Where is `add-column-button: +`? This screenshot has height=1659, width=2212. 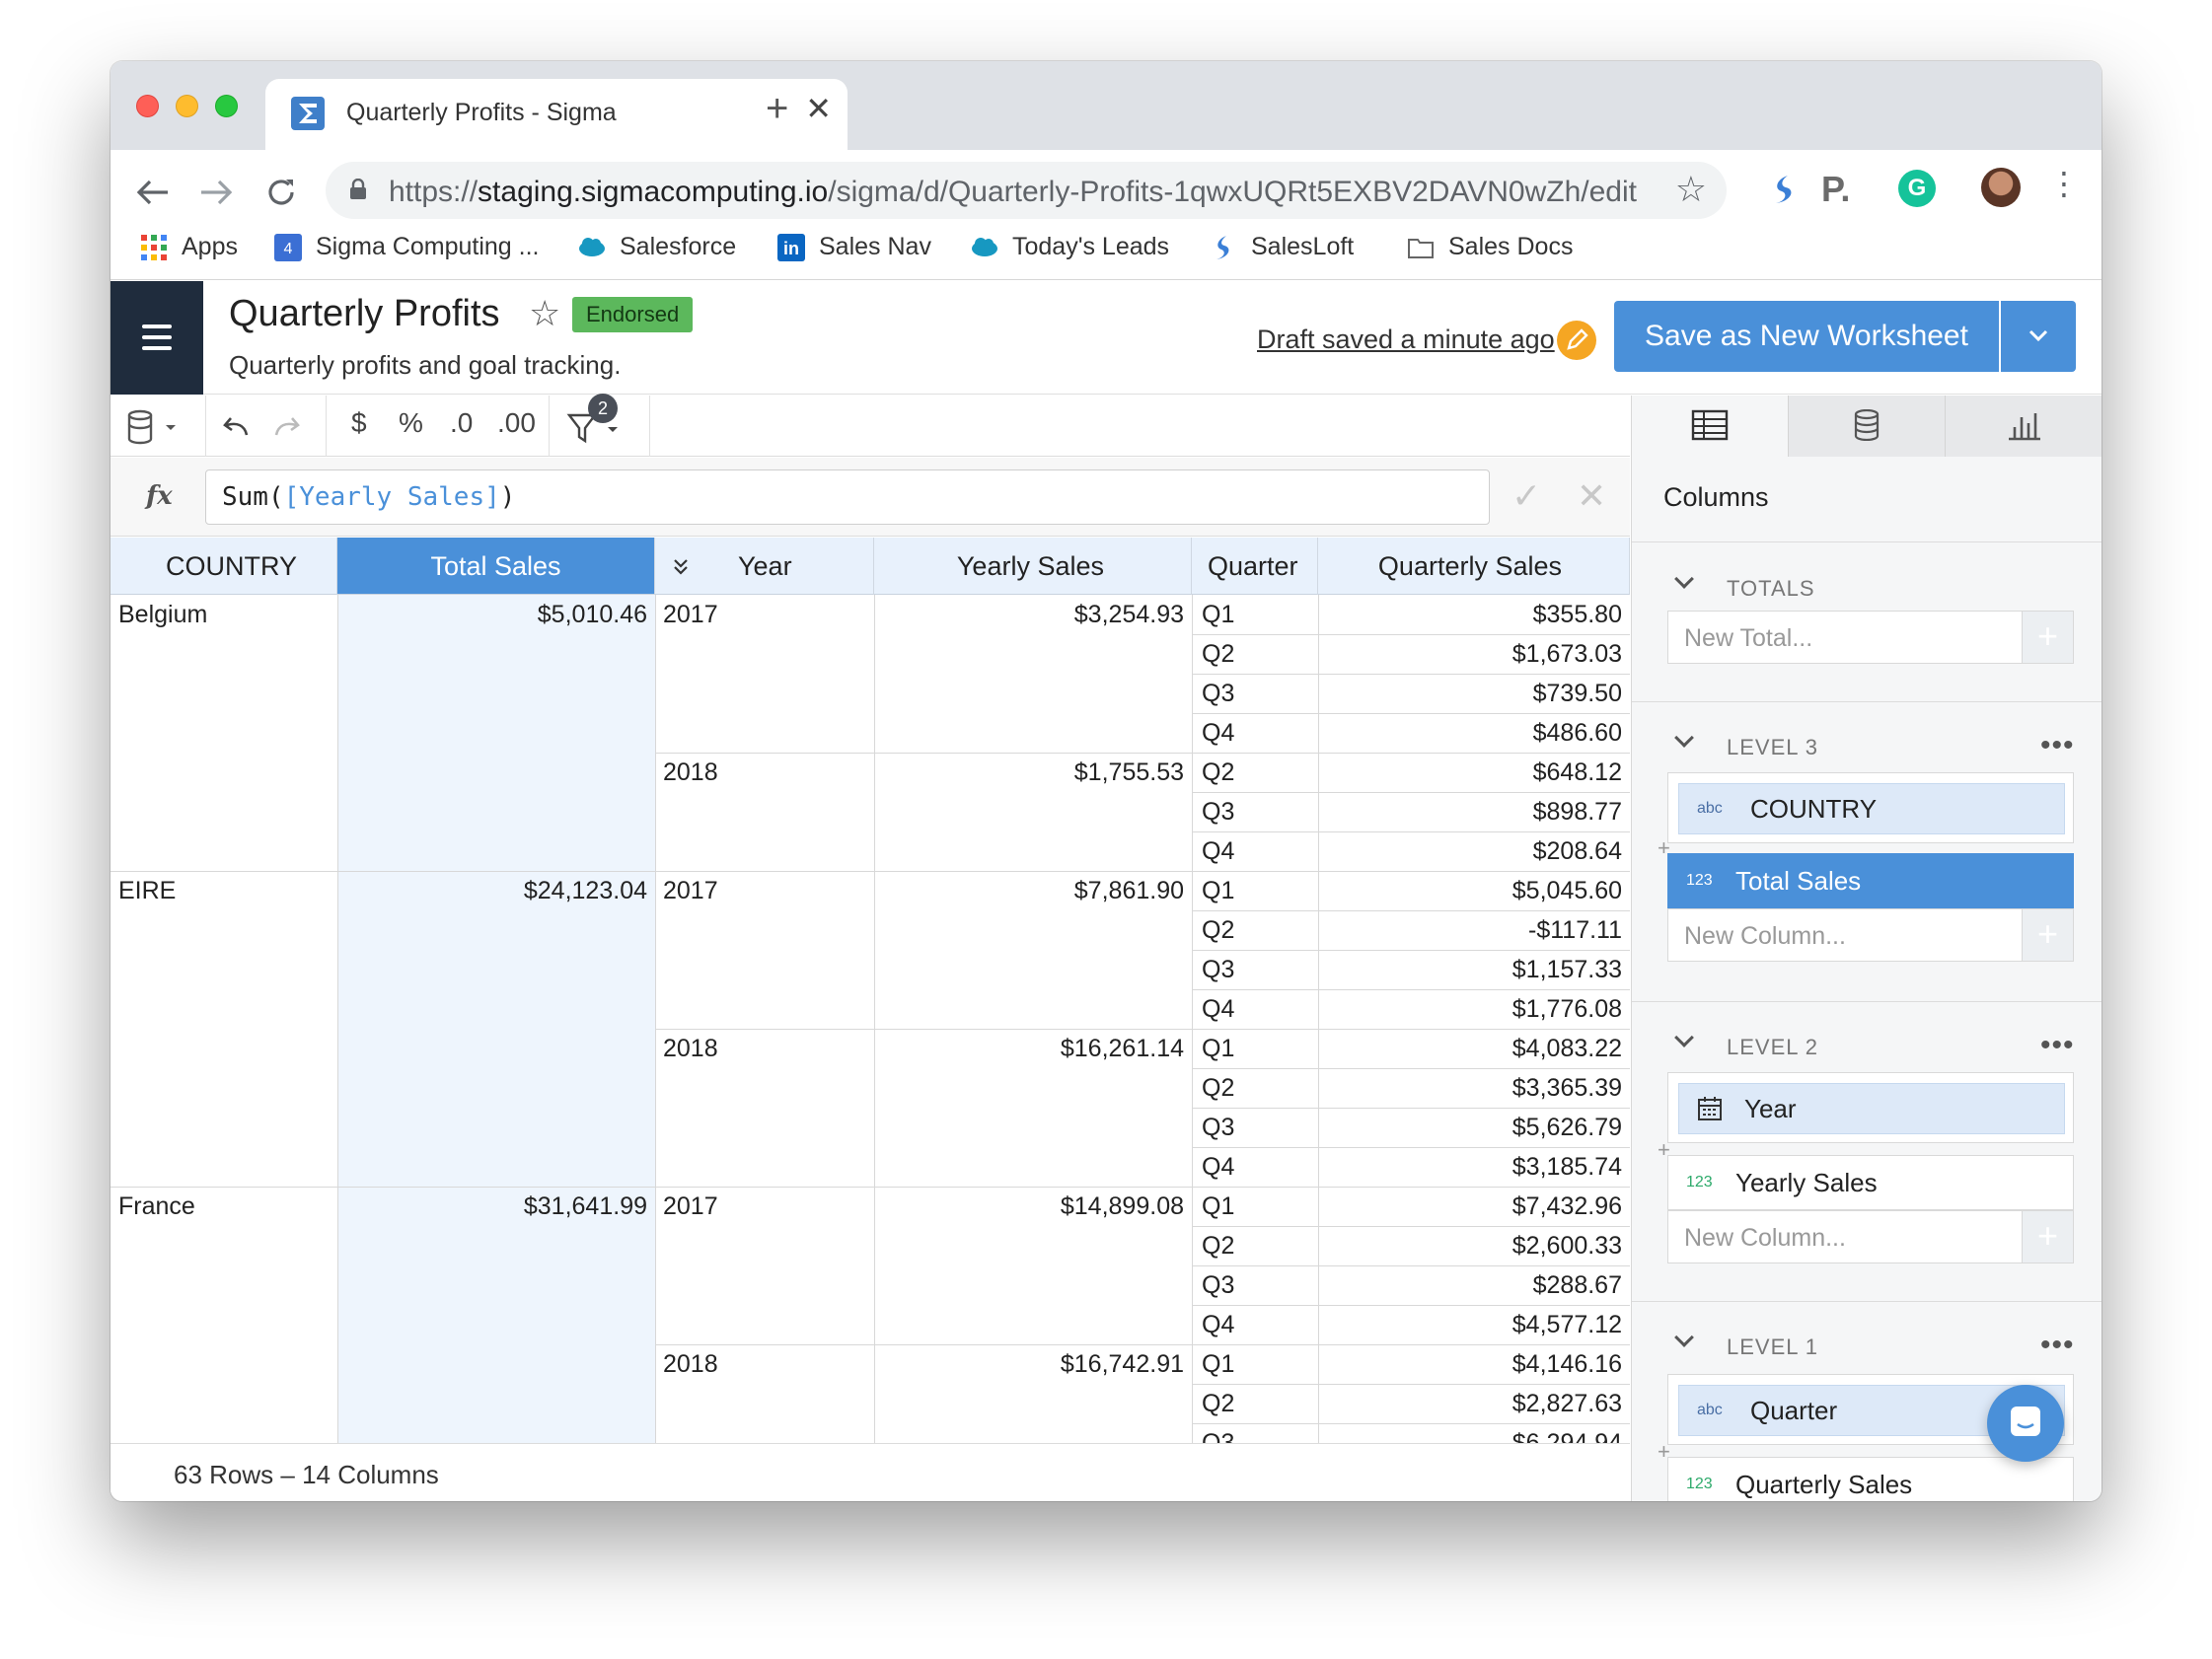
add-column-button: + is located at coordinates (2047, 935).